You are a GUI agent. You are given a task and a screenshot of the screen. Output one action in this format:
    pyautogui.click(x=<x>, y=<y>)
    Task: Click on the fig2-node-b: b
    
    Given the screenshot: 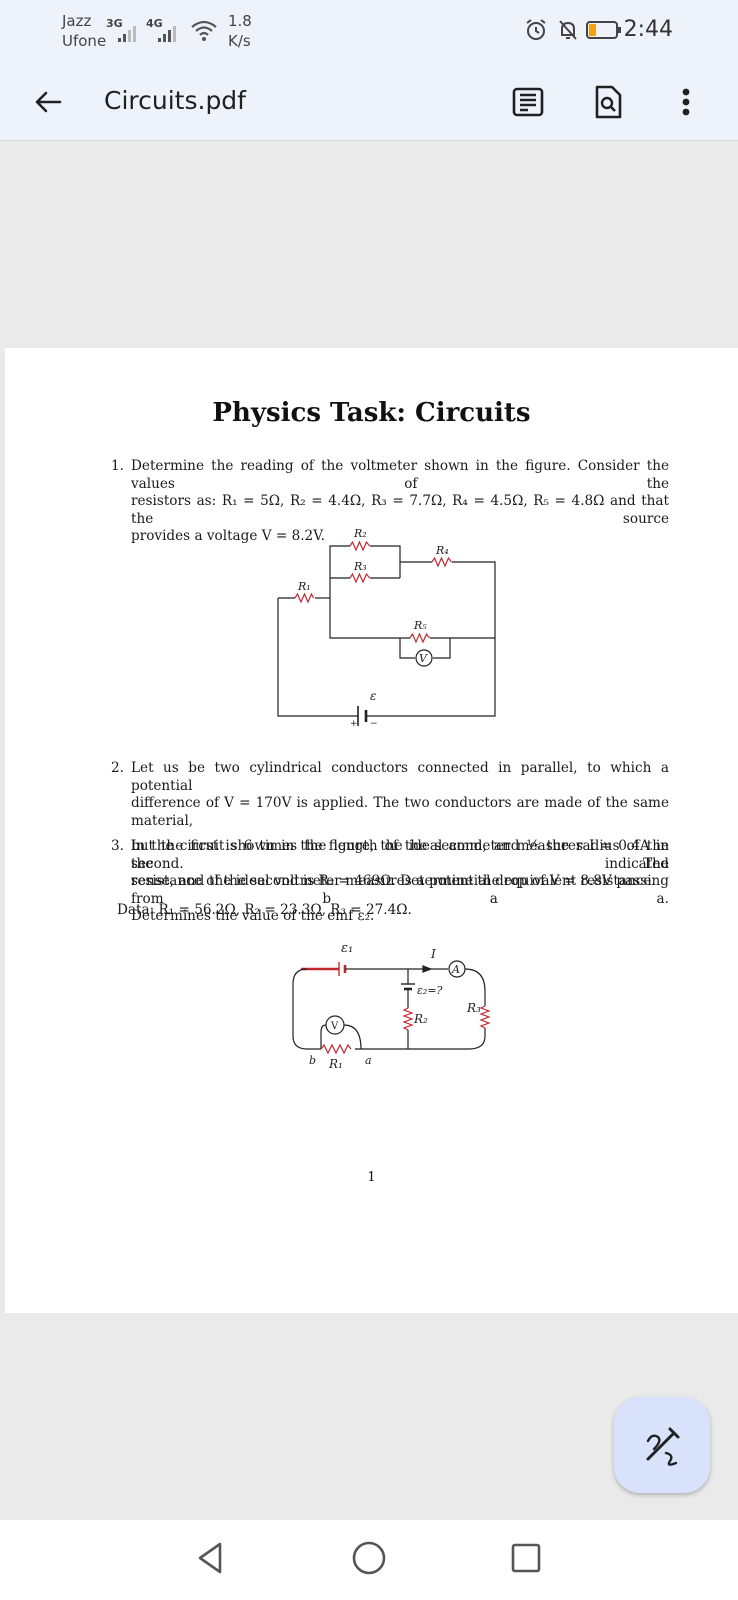 What is the action you would take?
    pyautogui.click(x=312, y=1060)
    